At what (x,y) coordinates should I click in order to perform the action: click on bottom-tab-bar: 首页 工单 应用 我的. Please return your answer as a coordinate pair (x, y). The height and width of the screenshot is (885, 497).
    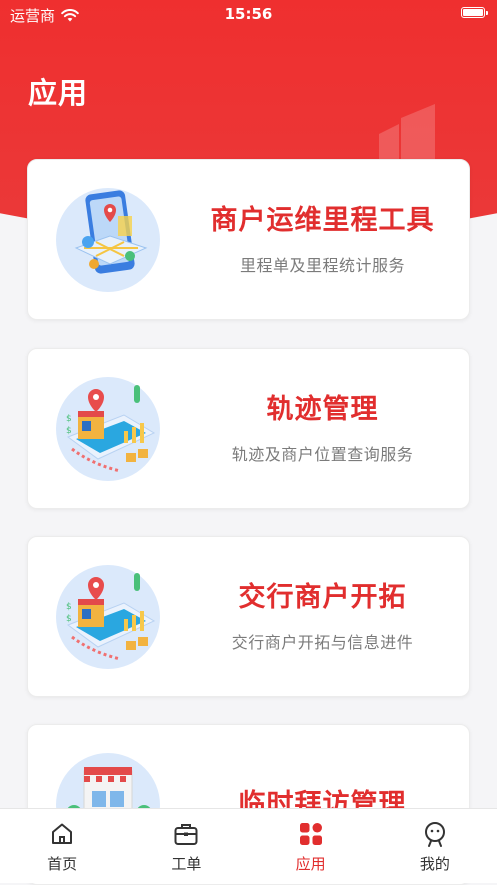
    Looking at the image, I should click on (248, 845).